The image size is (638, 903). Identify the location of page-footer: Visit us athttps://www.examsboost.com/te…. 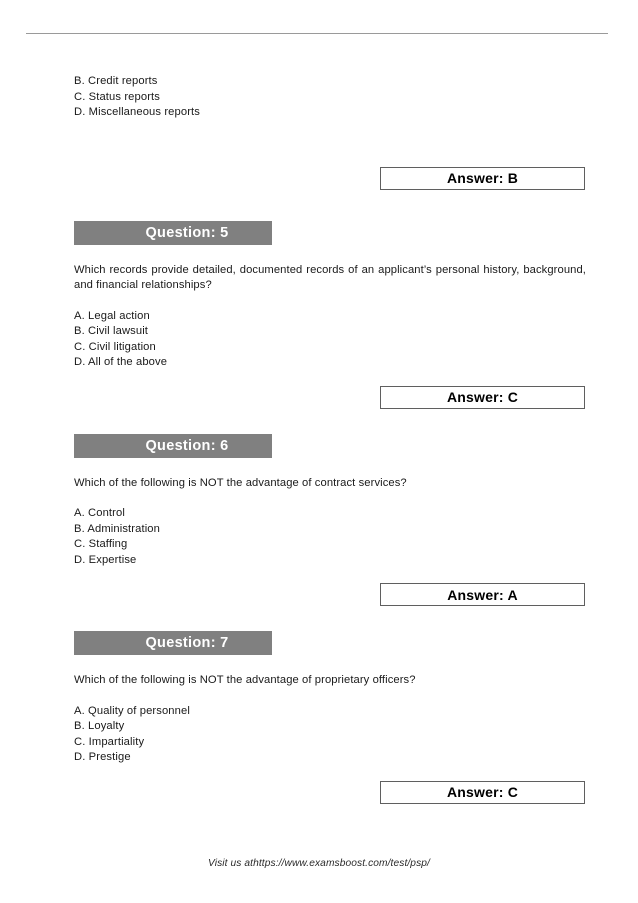
(319, 863).